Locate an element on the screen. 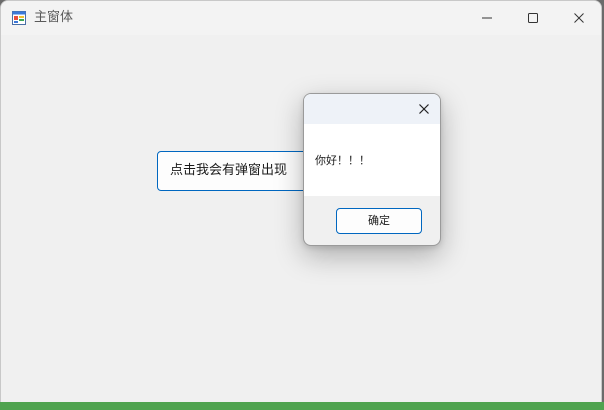 The image size is (604, 410). taskbar-edge is located at coordinates (302, 406).